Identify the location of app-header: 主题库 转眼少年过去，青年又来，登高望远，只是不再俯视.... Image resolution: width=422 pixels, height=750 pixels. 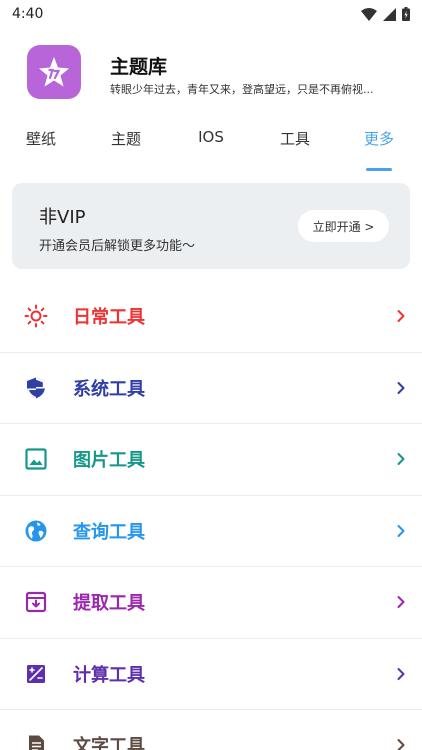
(211, 74).